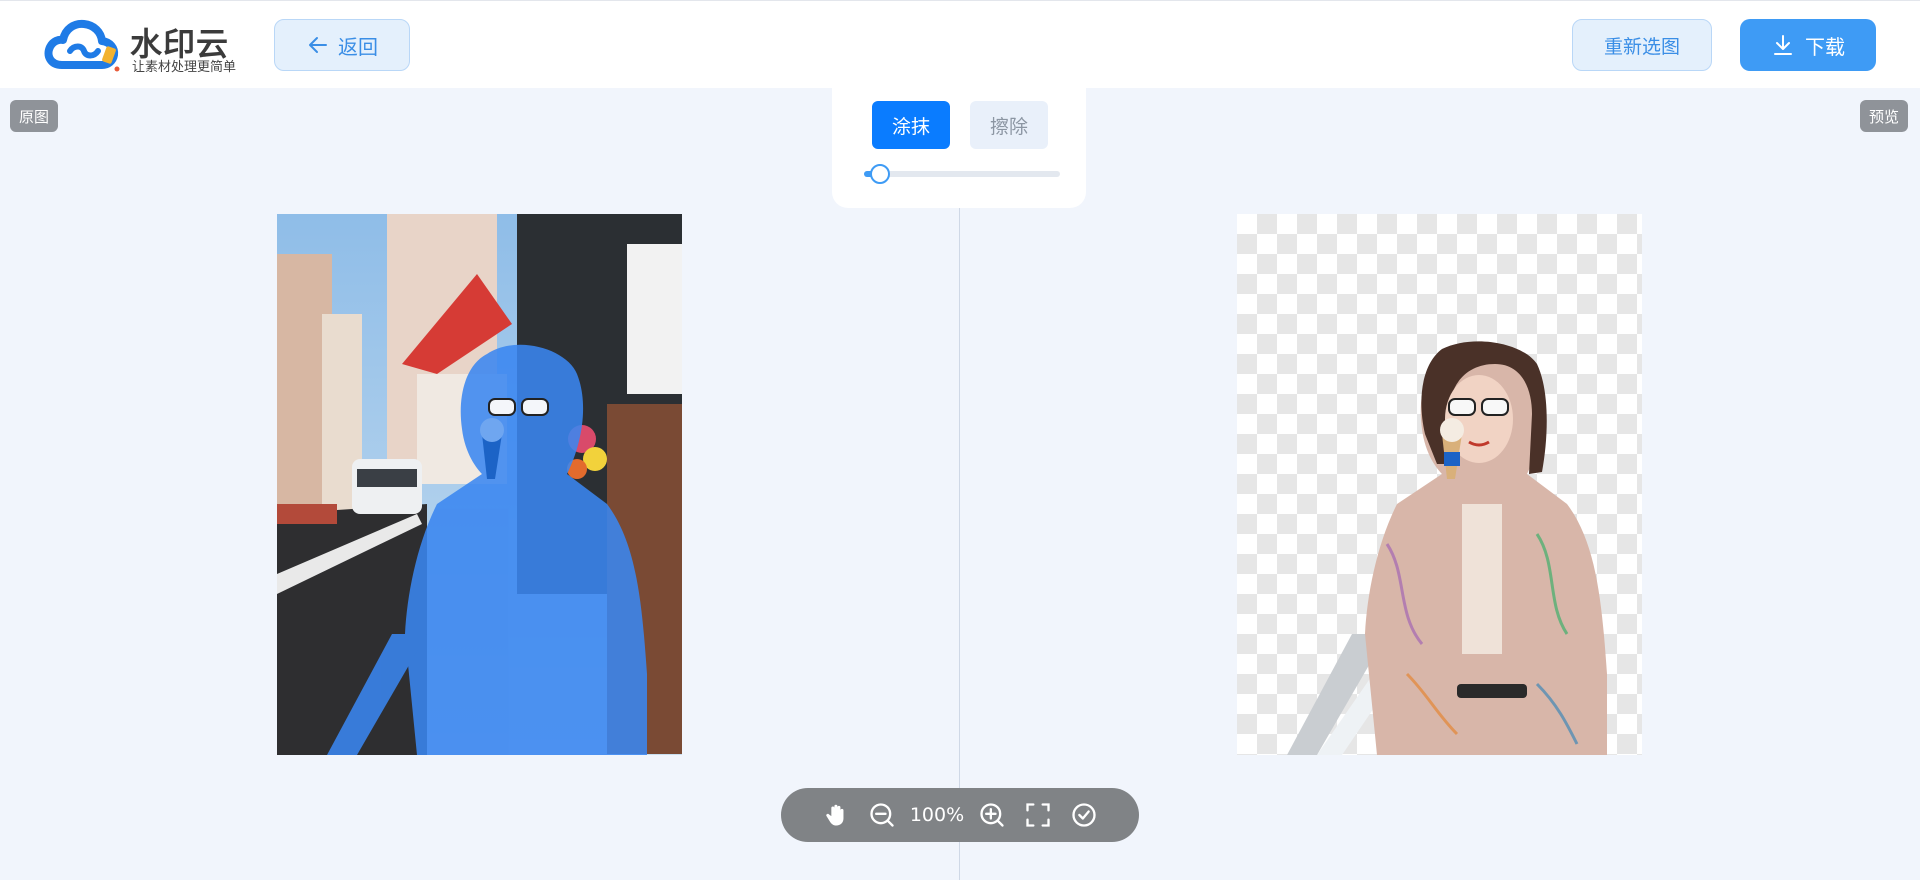  I want to click on back-button: 返回, so click(342, 45).